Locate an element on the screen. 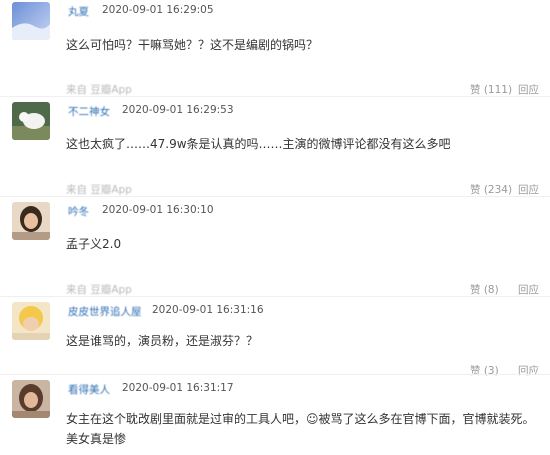  comment-time: 2020-09-01 16:31:17 is located at coordinates (178, 388).